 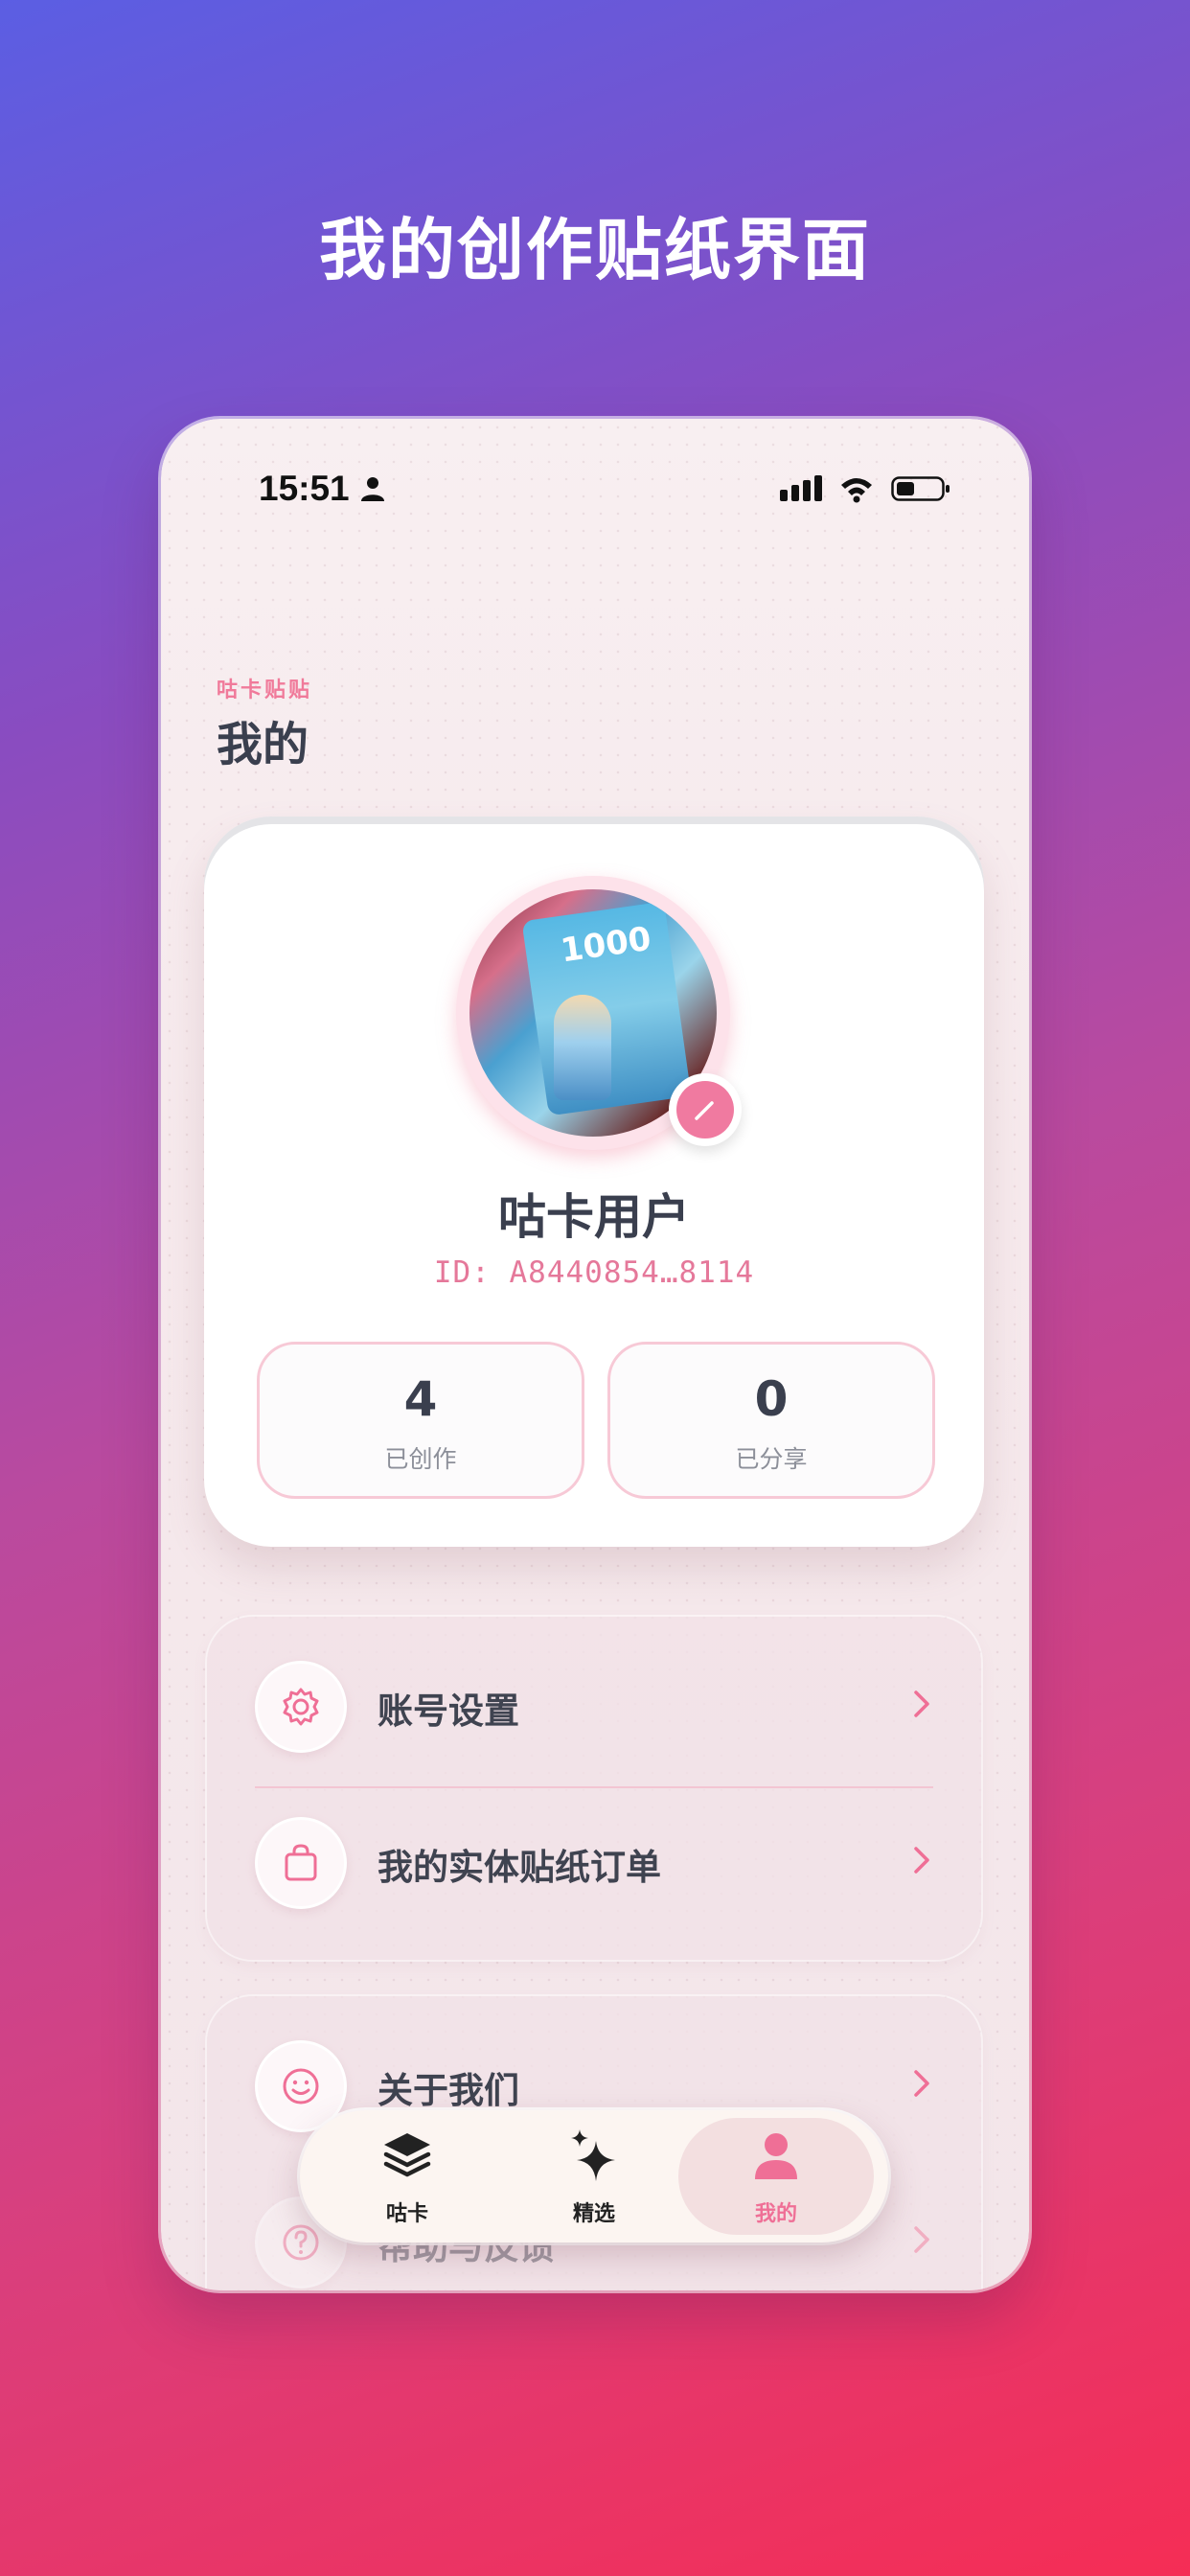 I want to click on stat-shared: 0 已分享, so click(x=771, y=1420).